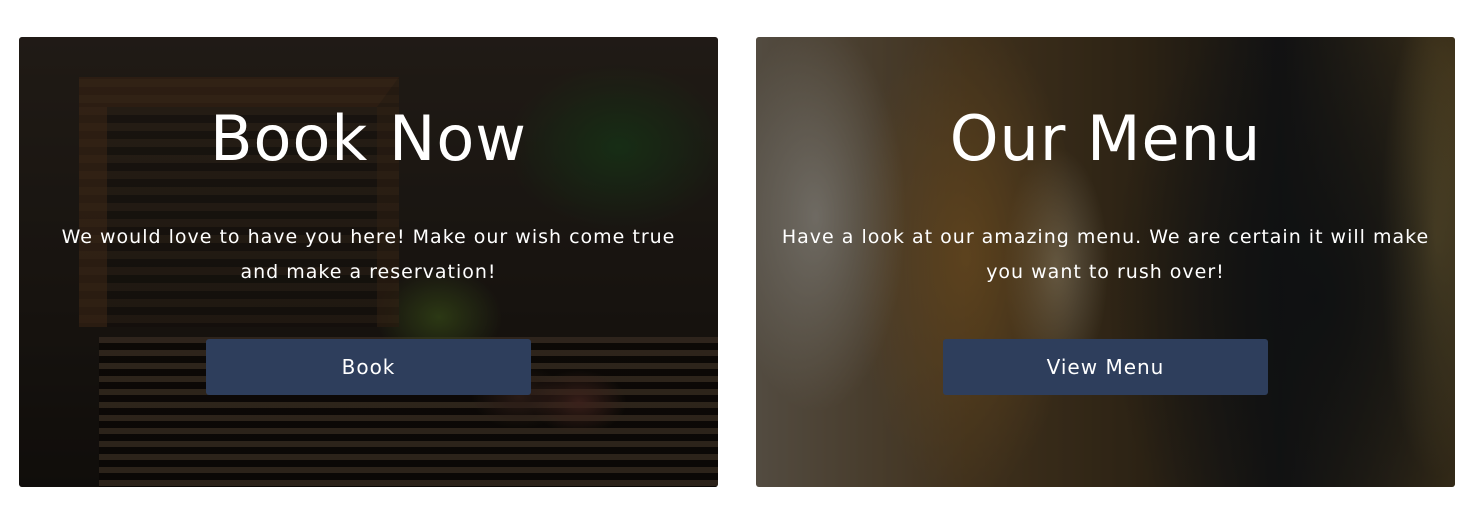 The height and width of the screenshot is (508, 1472). I want to click on book-button: Book, so click(368, 367).